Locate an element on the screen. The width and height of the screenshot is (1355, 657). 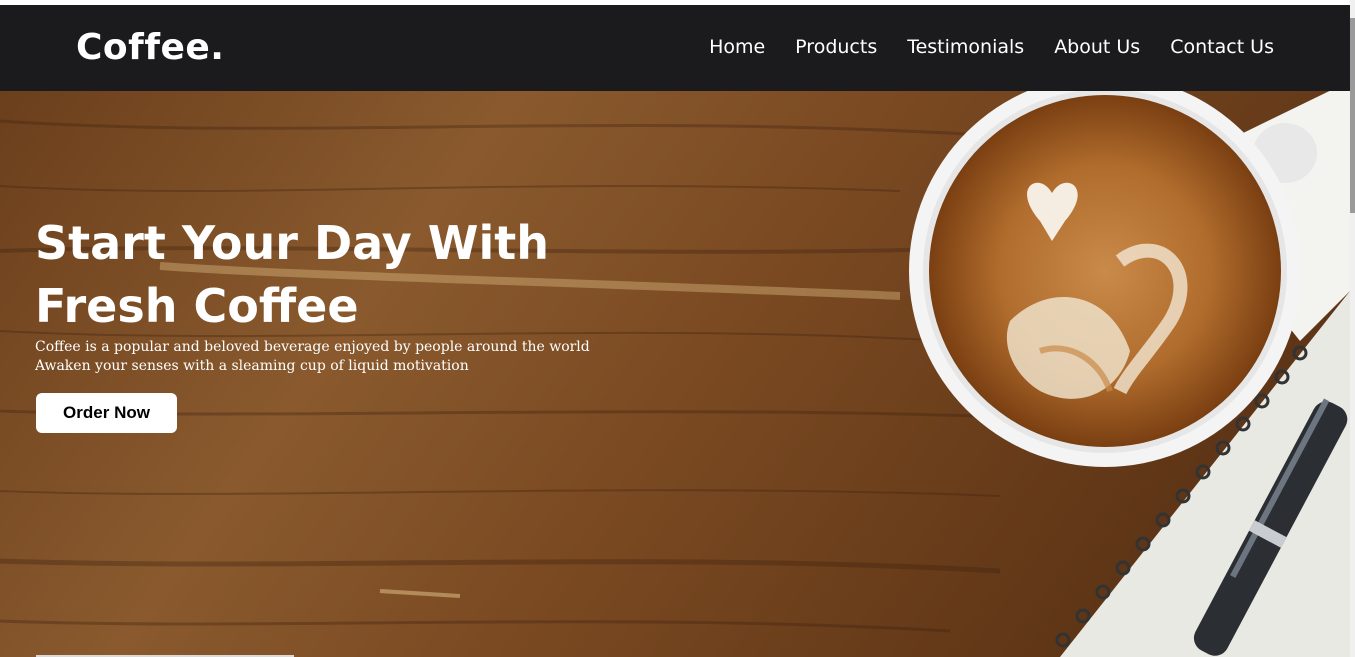
nav-about-link: About Us is located at coordinates (1097, 47).